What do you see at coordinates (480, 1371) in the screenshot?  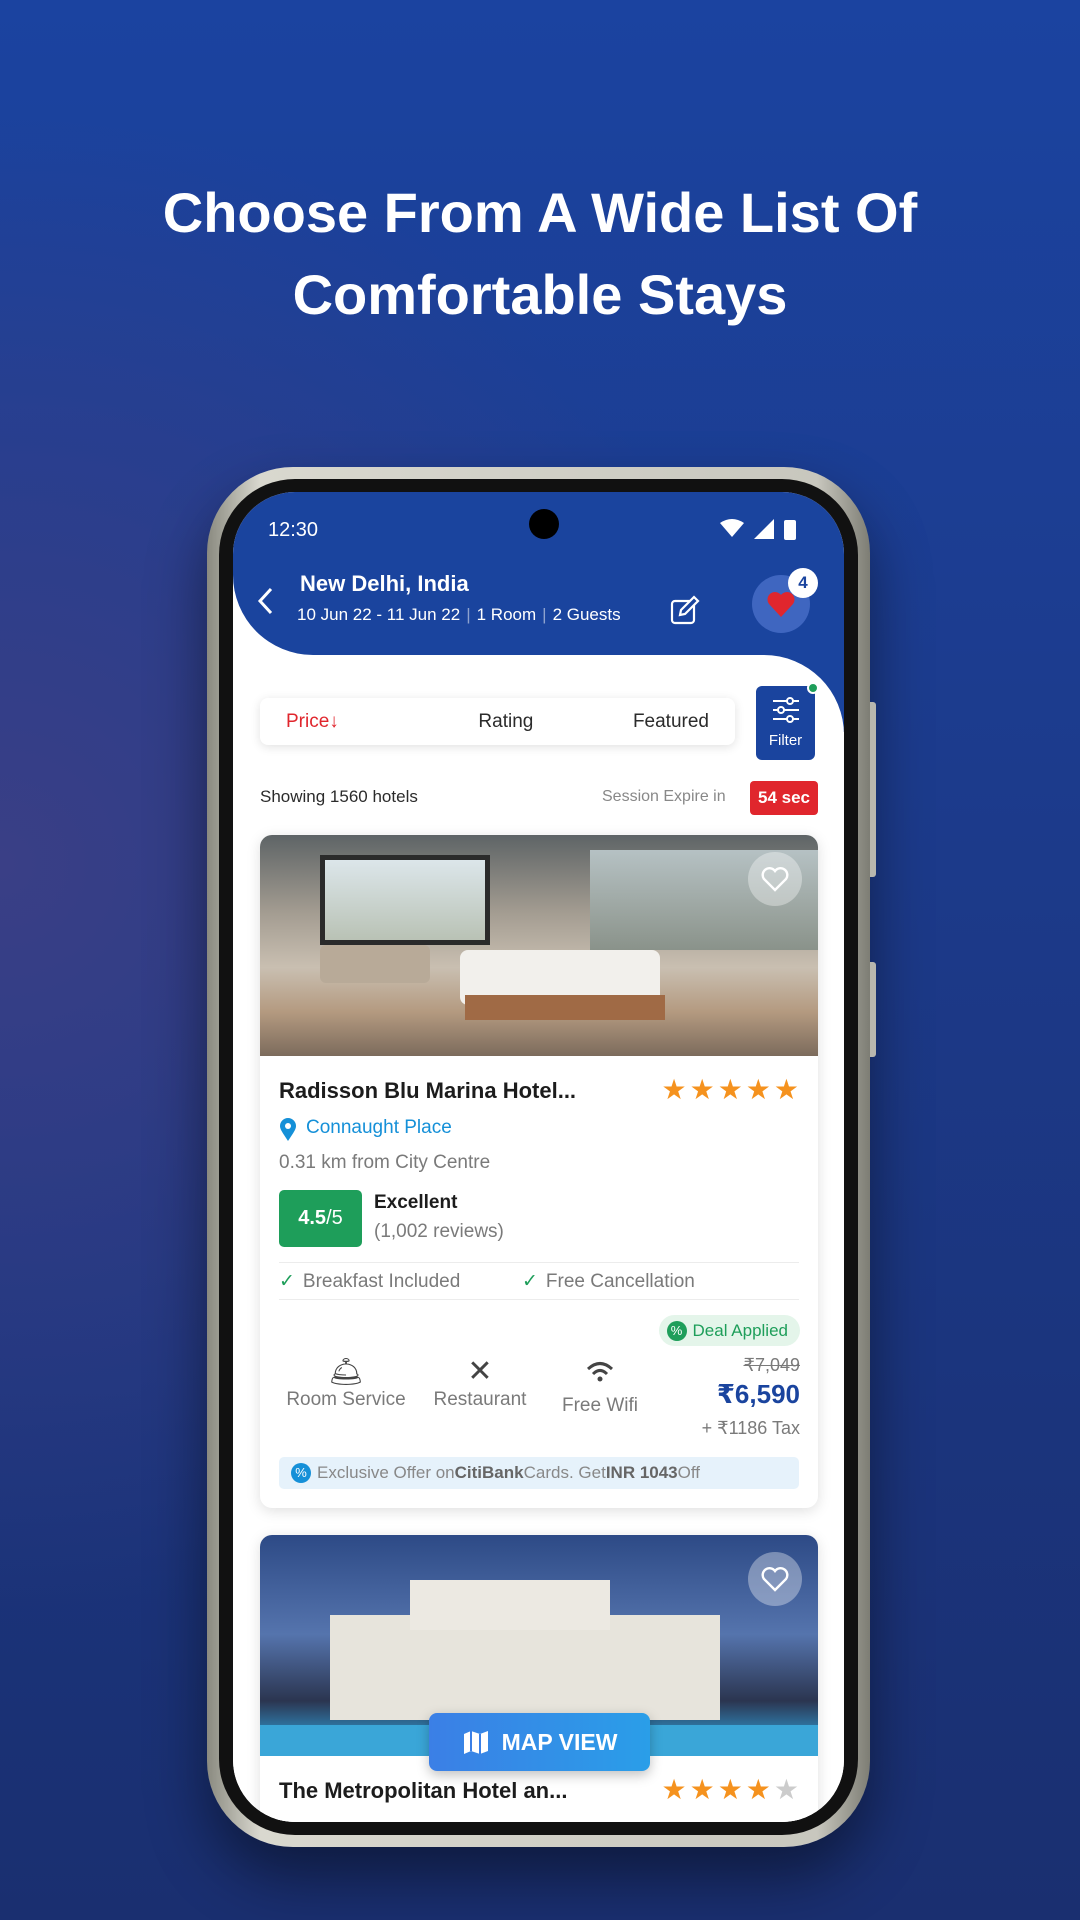 I see `cutlery-icon: ✕` at bounding box center [480, 1371].